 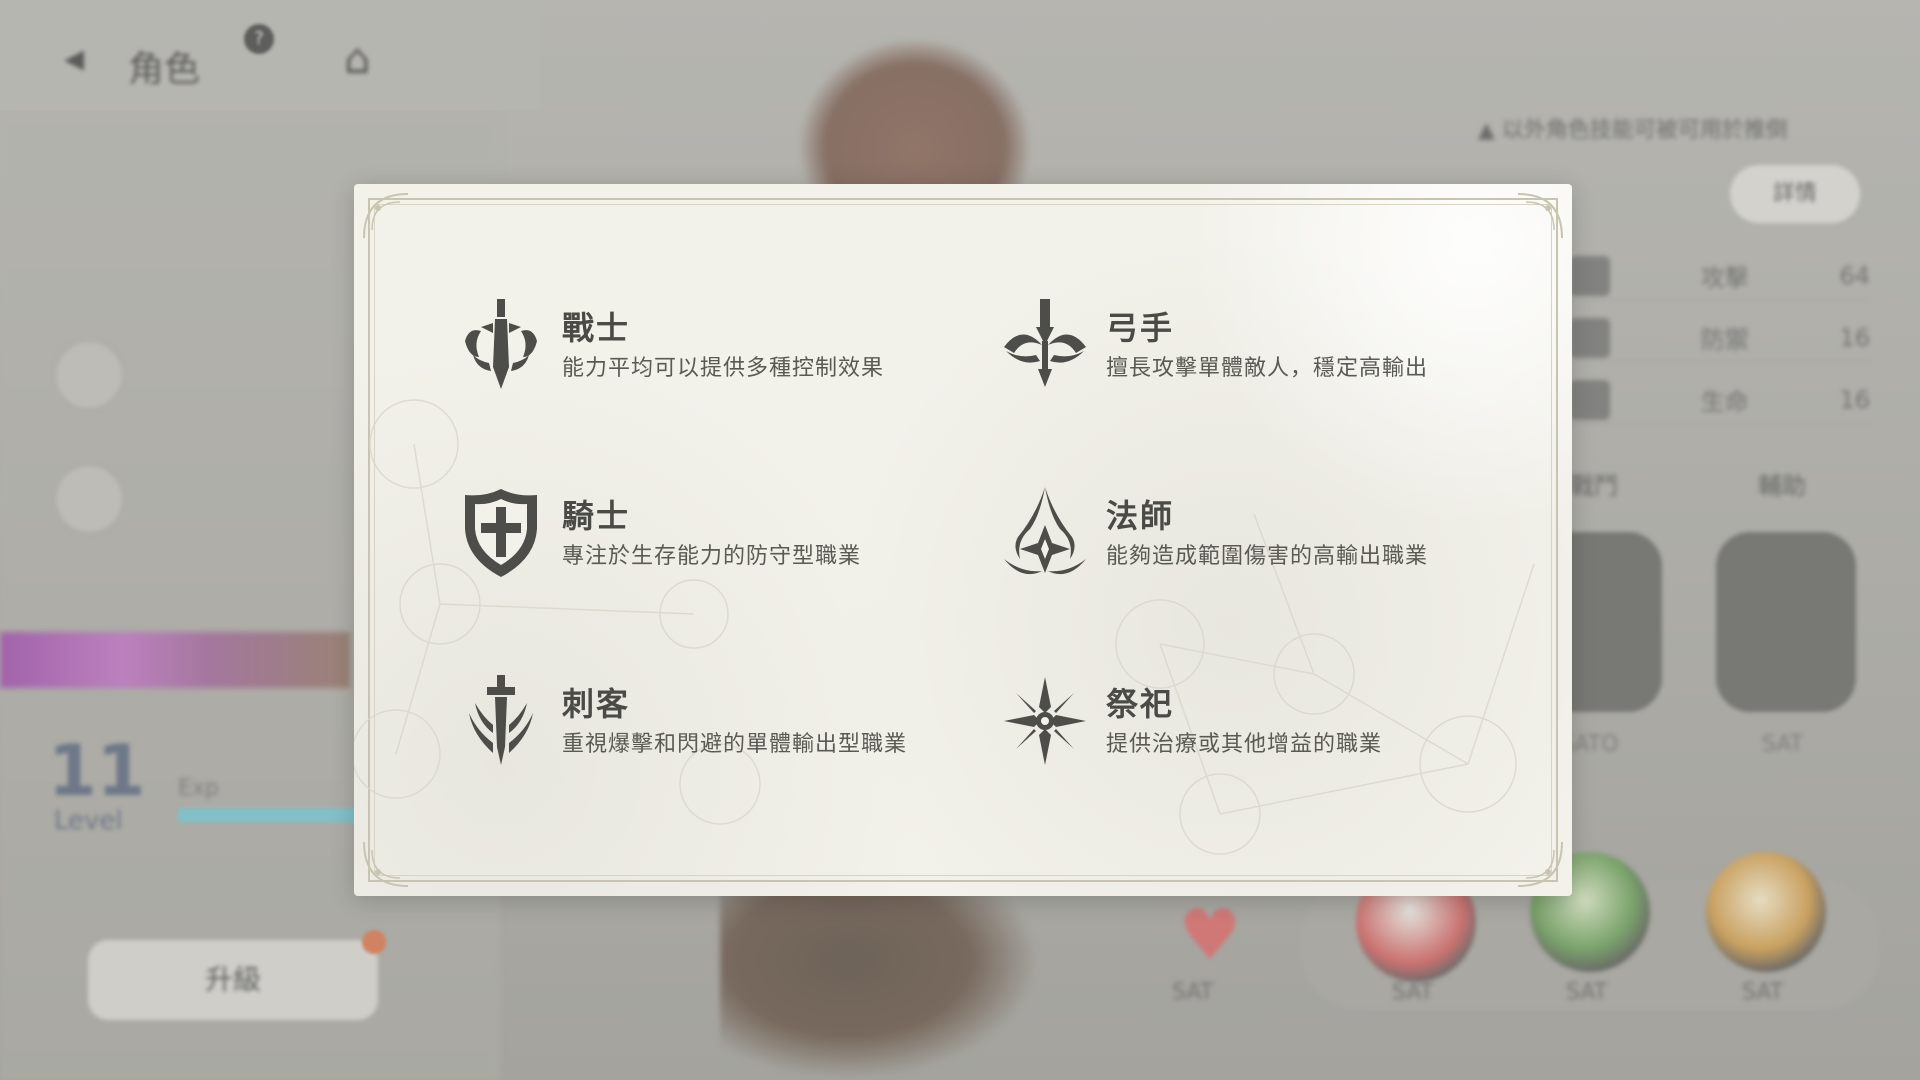 I want to click on class-entry-priest: 祭祀 提供治療或其他增益的職業, so click(x=1260, y=721).